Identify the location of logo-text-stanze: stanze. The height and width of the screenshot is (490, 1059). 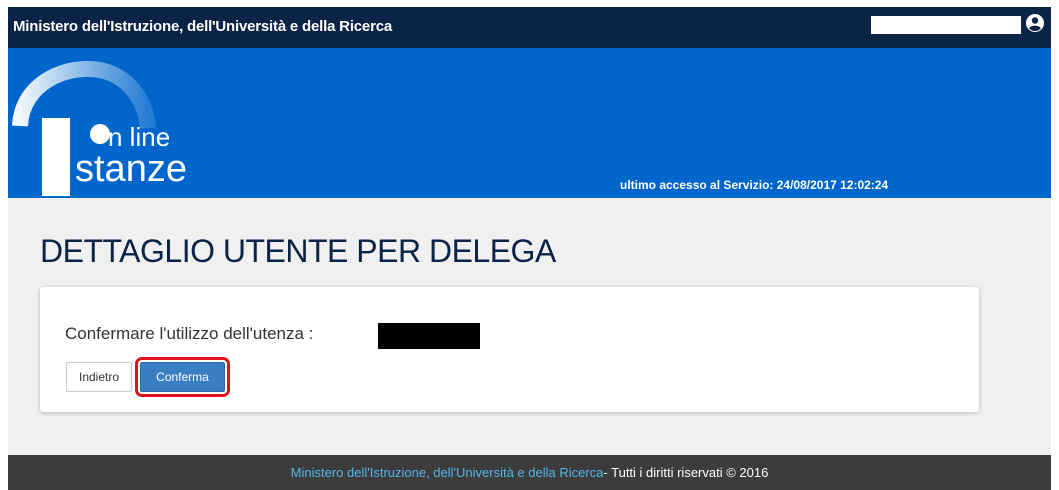
(131, 169).